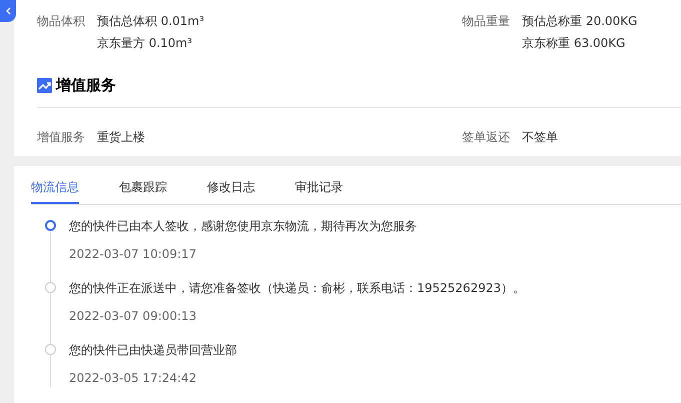 This screenshot has width=681, height=403. I want to click on field-value: 预估总体积 0.01m³, so click(150, 21).